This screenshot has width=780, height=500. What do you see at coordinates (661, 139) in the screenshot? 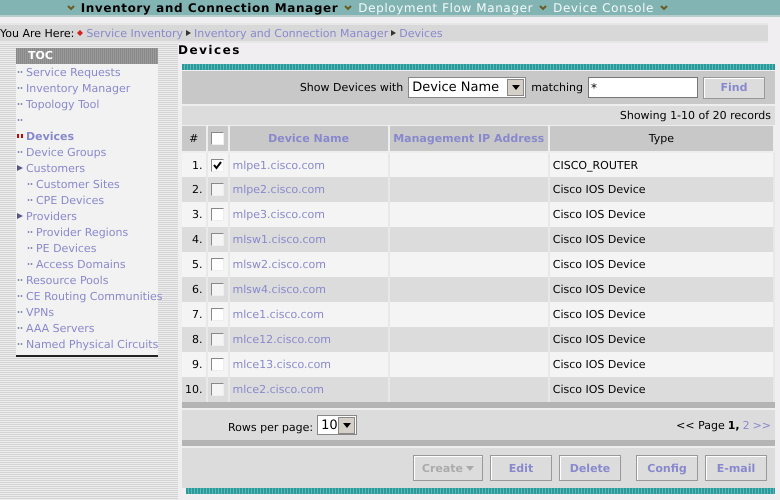
I see `column-header: Type` at bounding box center [661, 139].